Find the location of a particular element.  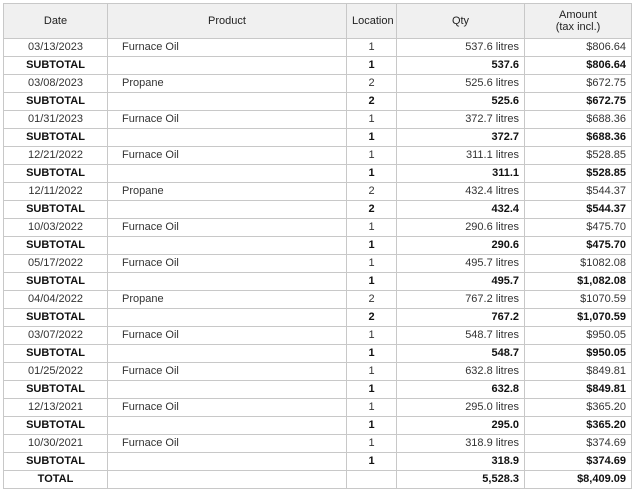

subtotal-row: SUBTOTAL 1 548.7 $950.05 is located at coordinates (317, 353).